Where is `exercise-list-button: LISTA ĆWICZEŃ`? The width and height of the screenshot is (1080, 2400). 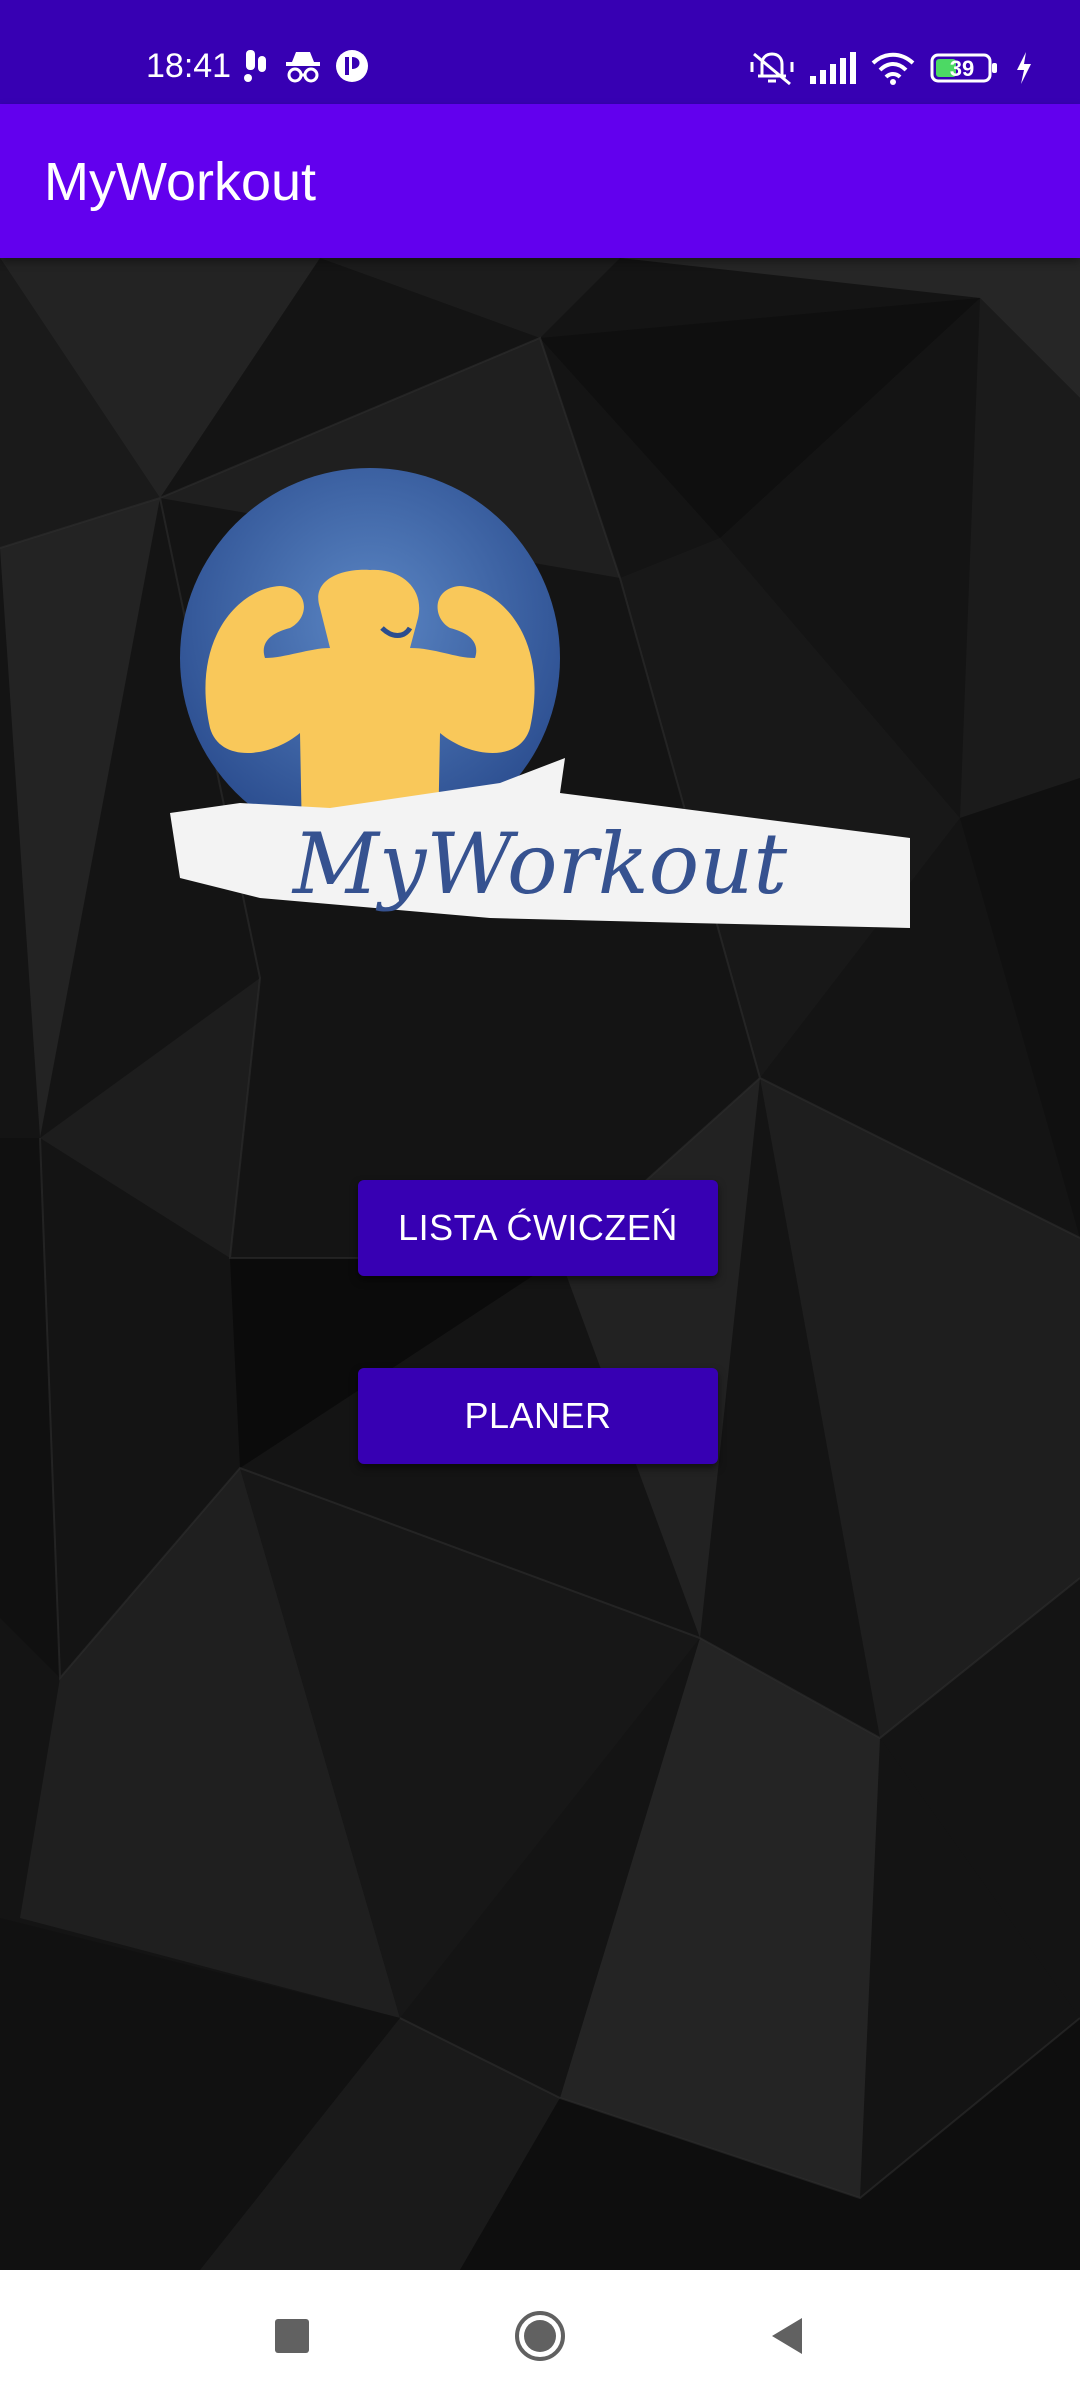
exercise-list-button: LISTA ĆWICZEŃ is located at coordinates (538, 1228).